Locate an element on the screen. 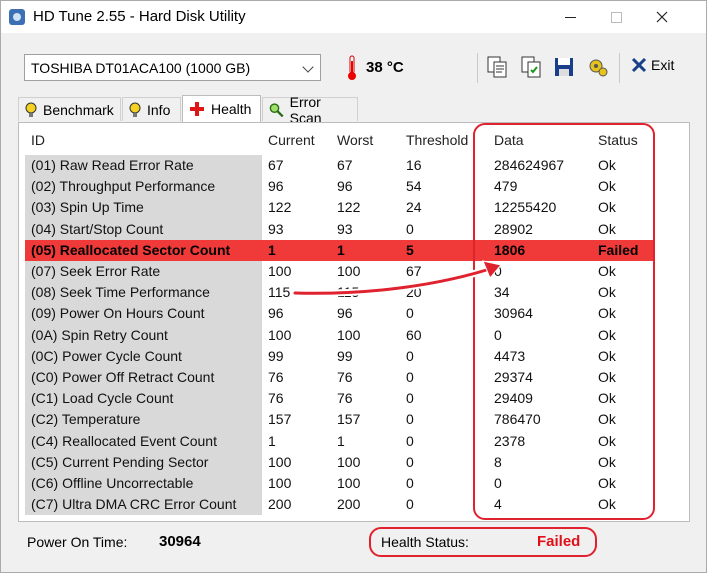  cell-id: (C6) Offline Uncorrectable is located at coordinates (112, 483).